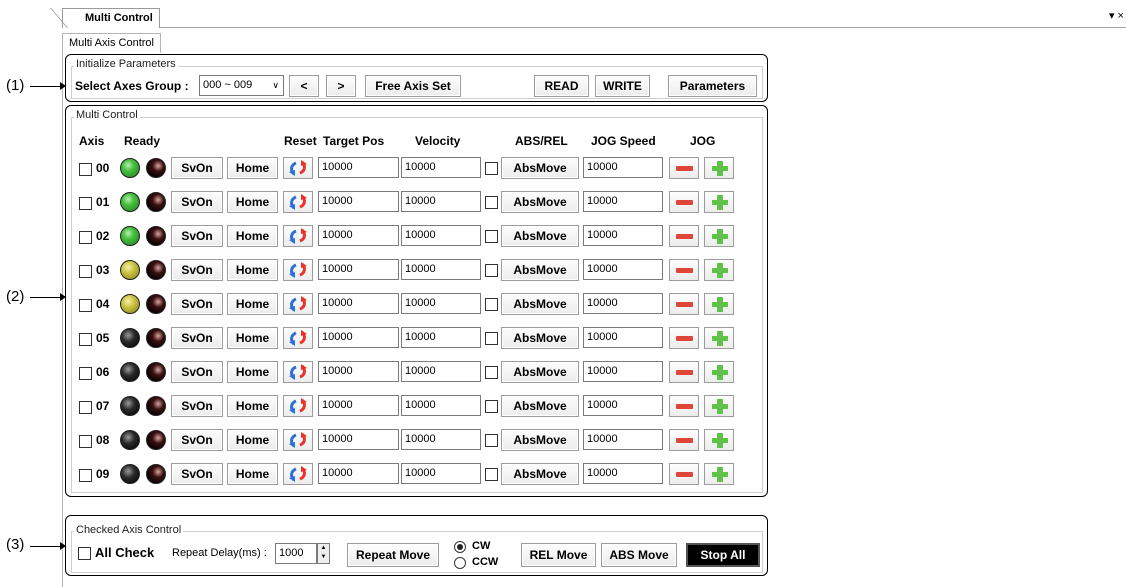 The height and width of the screenshot is (587, 1126). Describe the element at coordinates (296, 553) in the screenshot. I see `repeat-delay-input: 1000` at that location.